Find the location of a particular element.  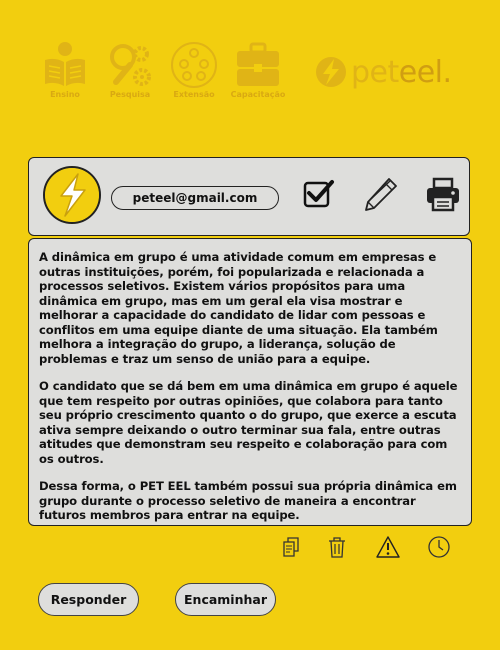

checkbox-icon is located at coordinates (318, 194).